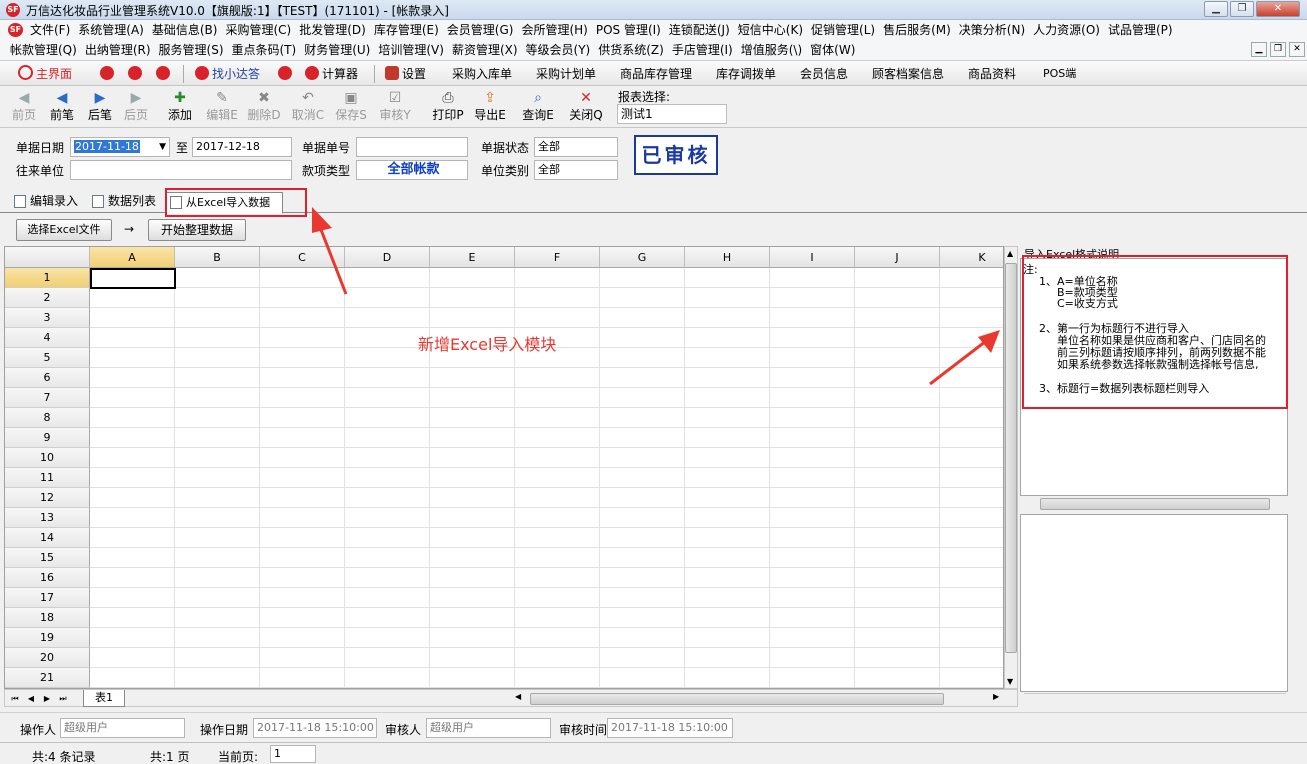 Image resolution: width=1307 pixels, height=764 pixels. Describe the element at coordinates (264, 107) in the screenshot. I see `toolbar-button-6: ✖ 删除D` at that location.